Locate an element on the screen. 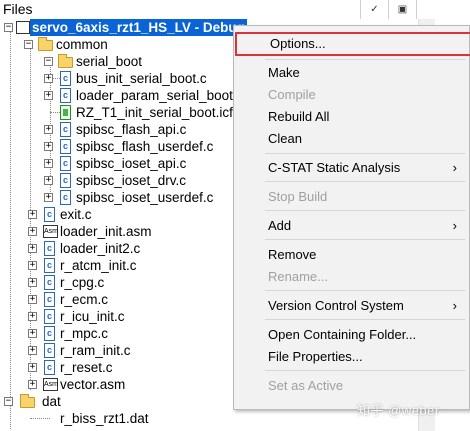 This screenshot has height=431, width=470. watermark: 知乎 @weber is located at coordinates (398, 410).